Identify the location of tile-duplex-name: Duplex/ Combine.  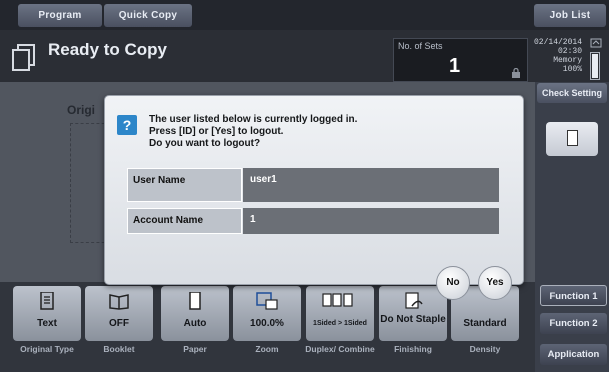
(340, 349).